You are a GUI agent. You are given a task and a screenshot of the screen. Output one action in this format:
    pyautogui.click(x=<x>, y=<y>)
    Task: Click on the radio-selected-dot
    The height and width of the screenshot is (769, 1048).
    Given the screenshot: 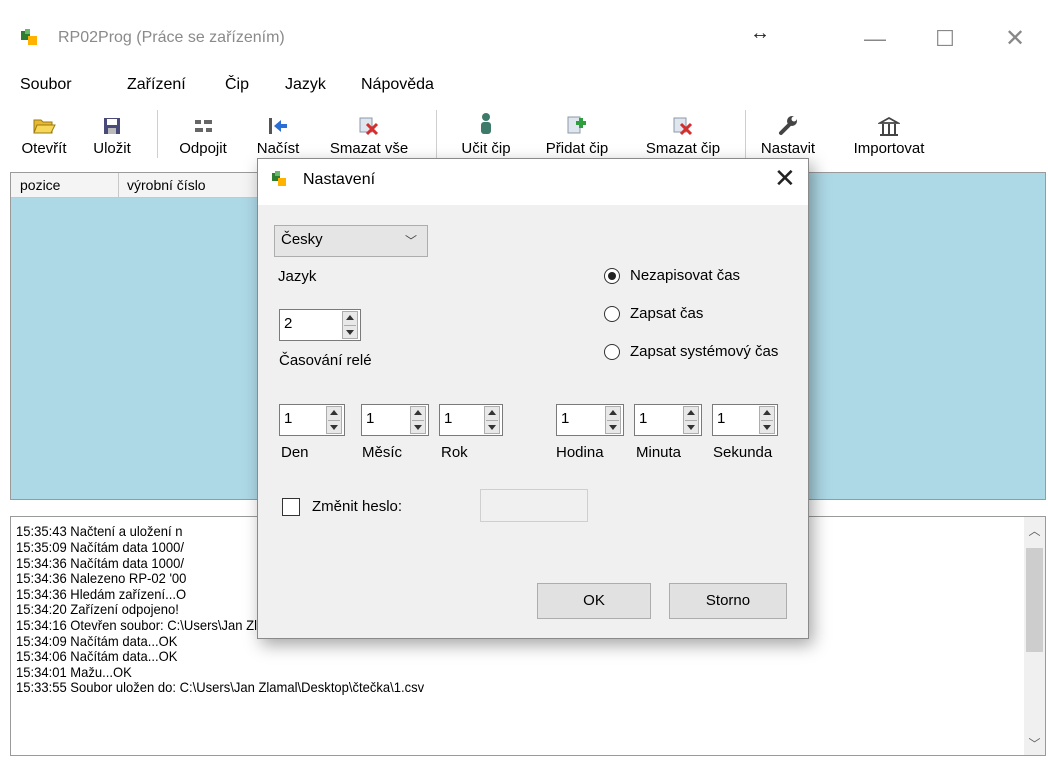 What is the action you would take?
    pyautogui.click(x=611, y=275)
    